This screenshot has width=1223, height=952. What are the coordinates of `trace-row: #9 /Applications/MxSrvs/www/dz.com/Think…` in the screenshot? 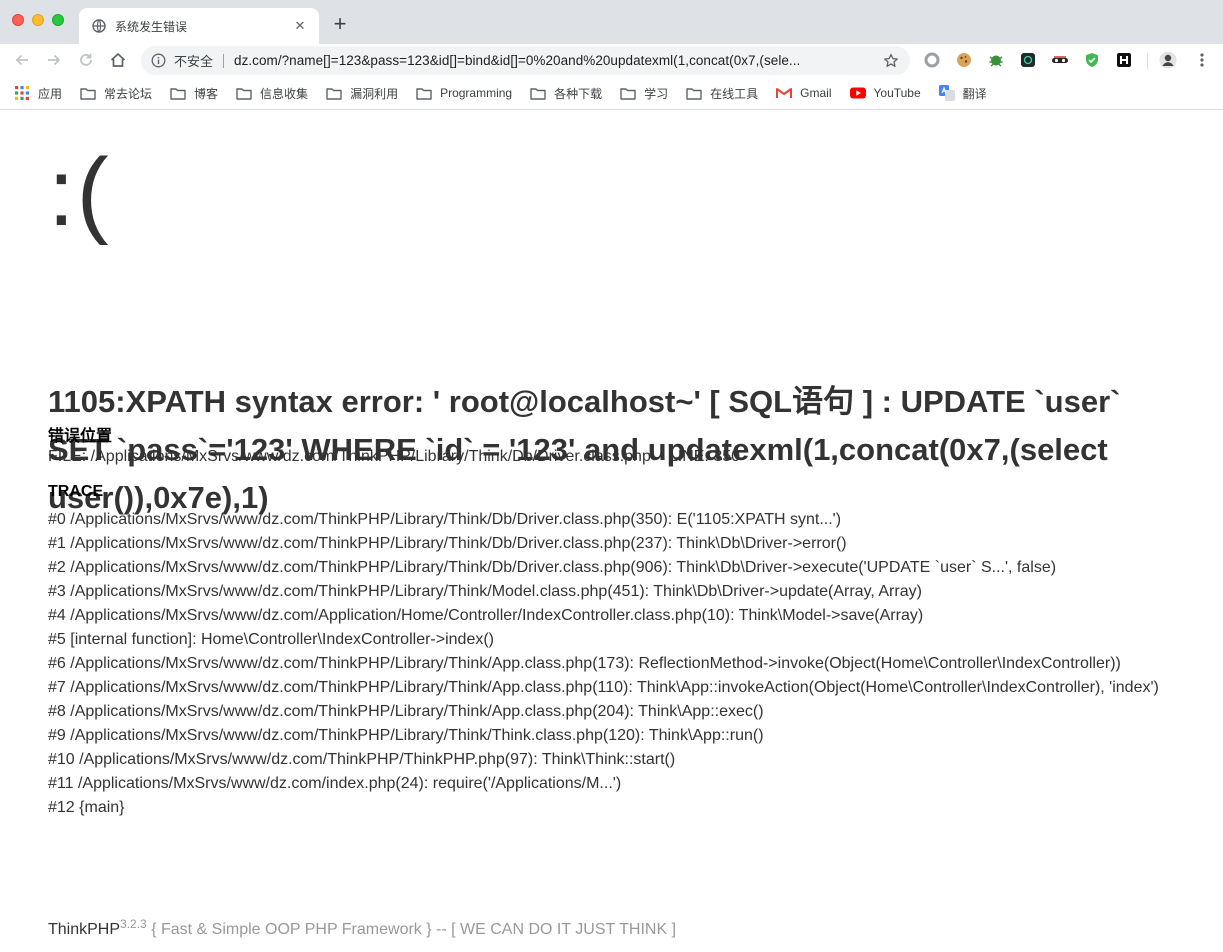 It's located at (406, 735).